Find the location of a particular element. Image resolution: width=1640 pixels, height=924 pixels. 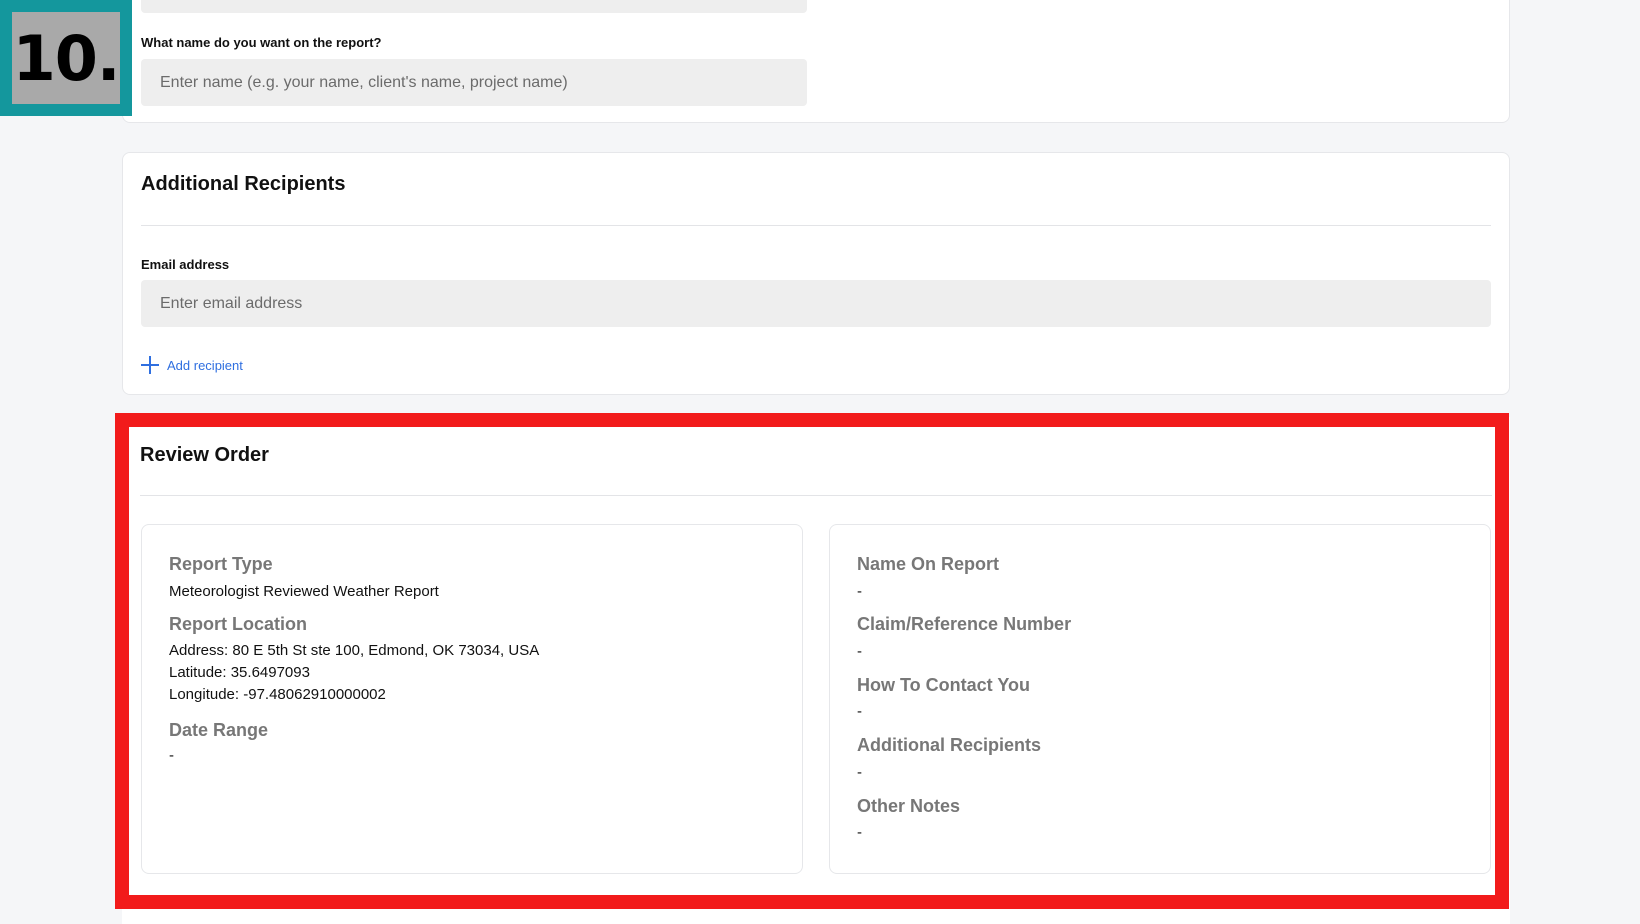

recipients-title: Additional Recipients is located at coordinates (243, 184).